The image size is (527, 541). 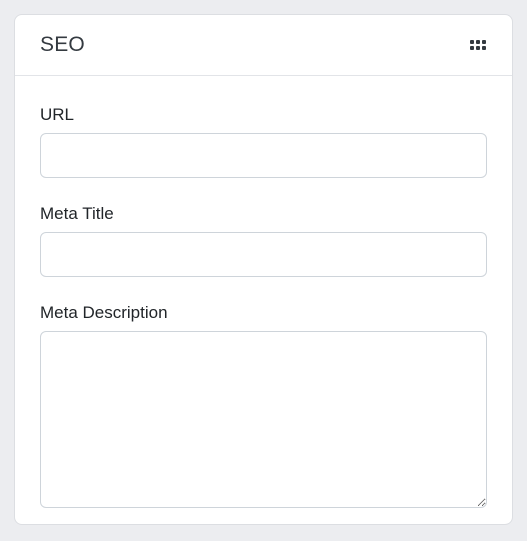 I want to click on url-field-group: URL, so click(x=263, y=141).